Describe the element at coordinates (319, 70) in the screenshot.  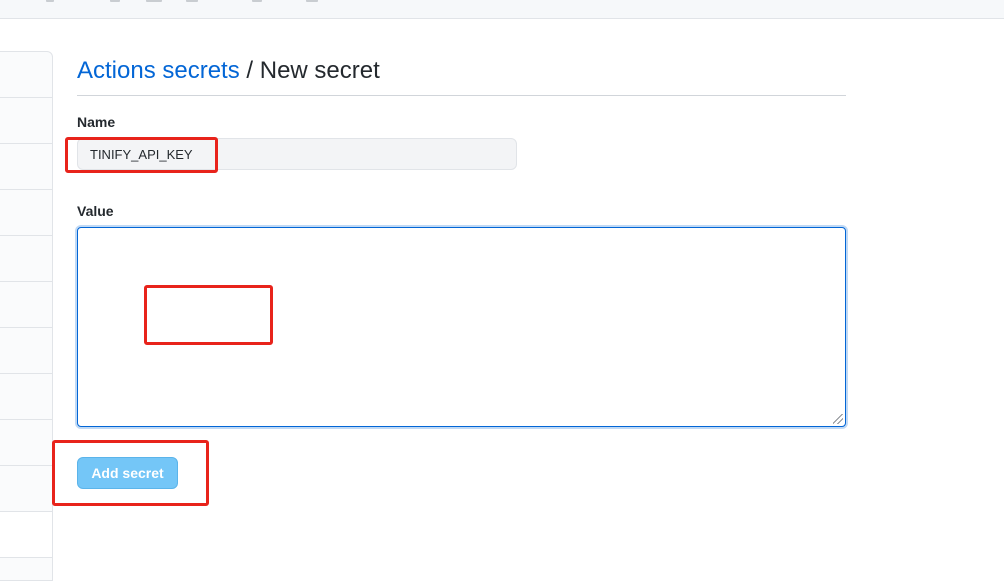
I see `breadcrumb-current: New secret` at that location.